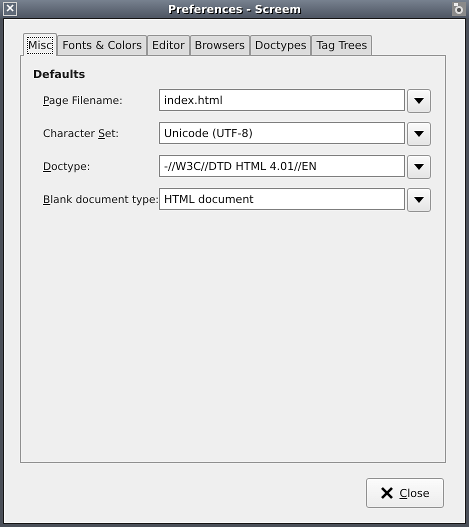 The image size is (469, 527). What do you see at coordinates (282, 199) in the screenshot?
I see `combo-field: HTML document` at bounding box center [282, 199].